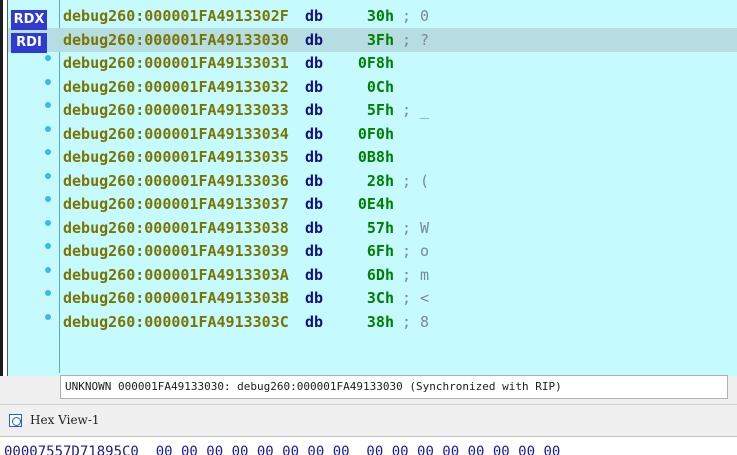  I want to click on listing-operand: 30h, so click(380, 16).